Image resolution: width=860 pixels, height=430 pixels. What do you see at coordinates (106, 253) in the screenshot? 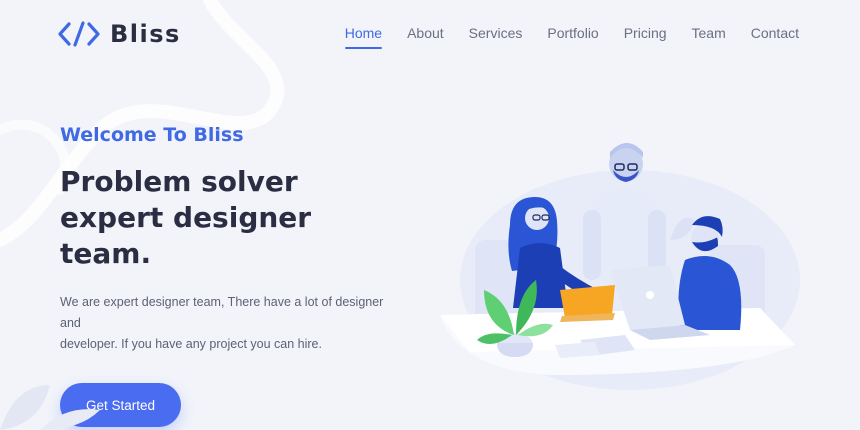
I see `headline-line-3: team.` at bounding box center [106, 253].